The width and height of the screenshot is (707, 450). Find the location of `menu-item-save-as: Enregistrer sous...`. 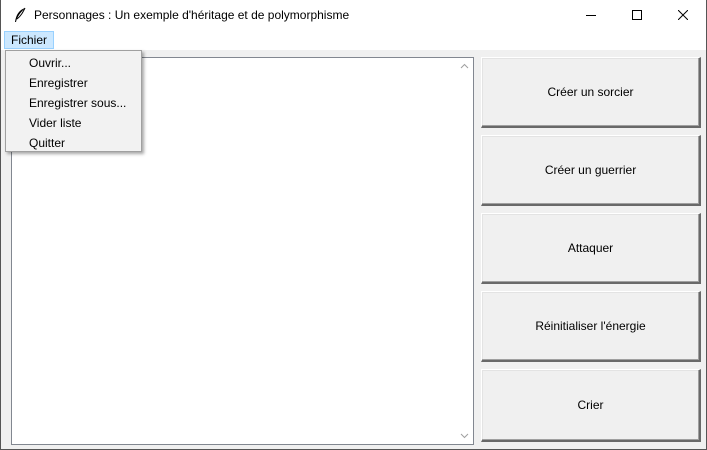

menu-item-save-as: Enregistrer sous... is located at coordinates (73, 104).